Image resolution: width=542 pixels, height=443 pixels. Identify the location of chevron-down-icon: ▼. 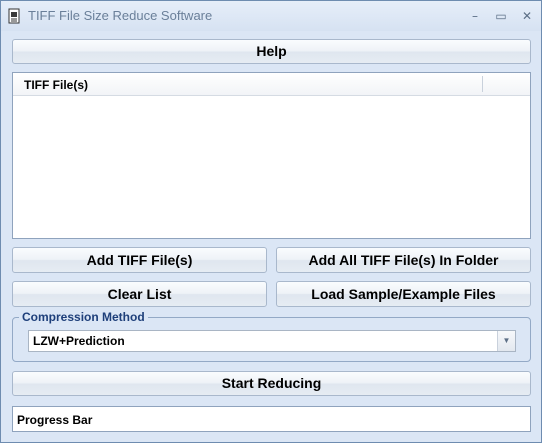
(506, 341).